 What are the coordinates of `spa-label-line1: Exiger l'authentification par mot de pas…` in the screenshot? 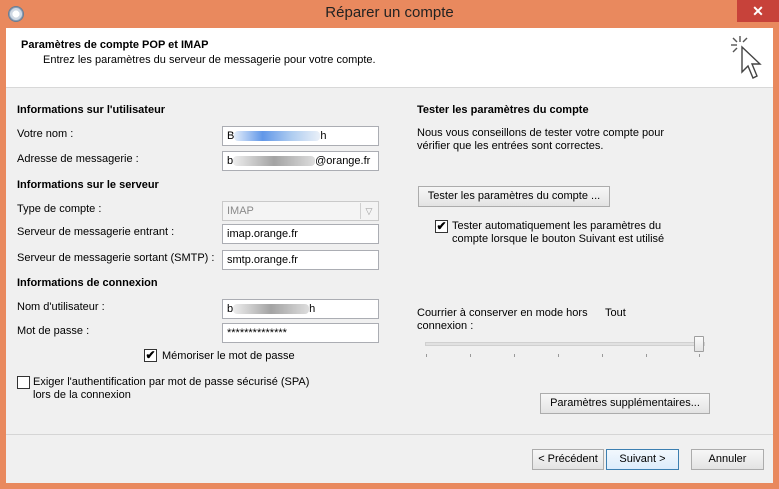 It's located at (171, 382).